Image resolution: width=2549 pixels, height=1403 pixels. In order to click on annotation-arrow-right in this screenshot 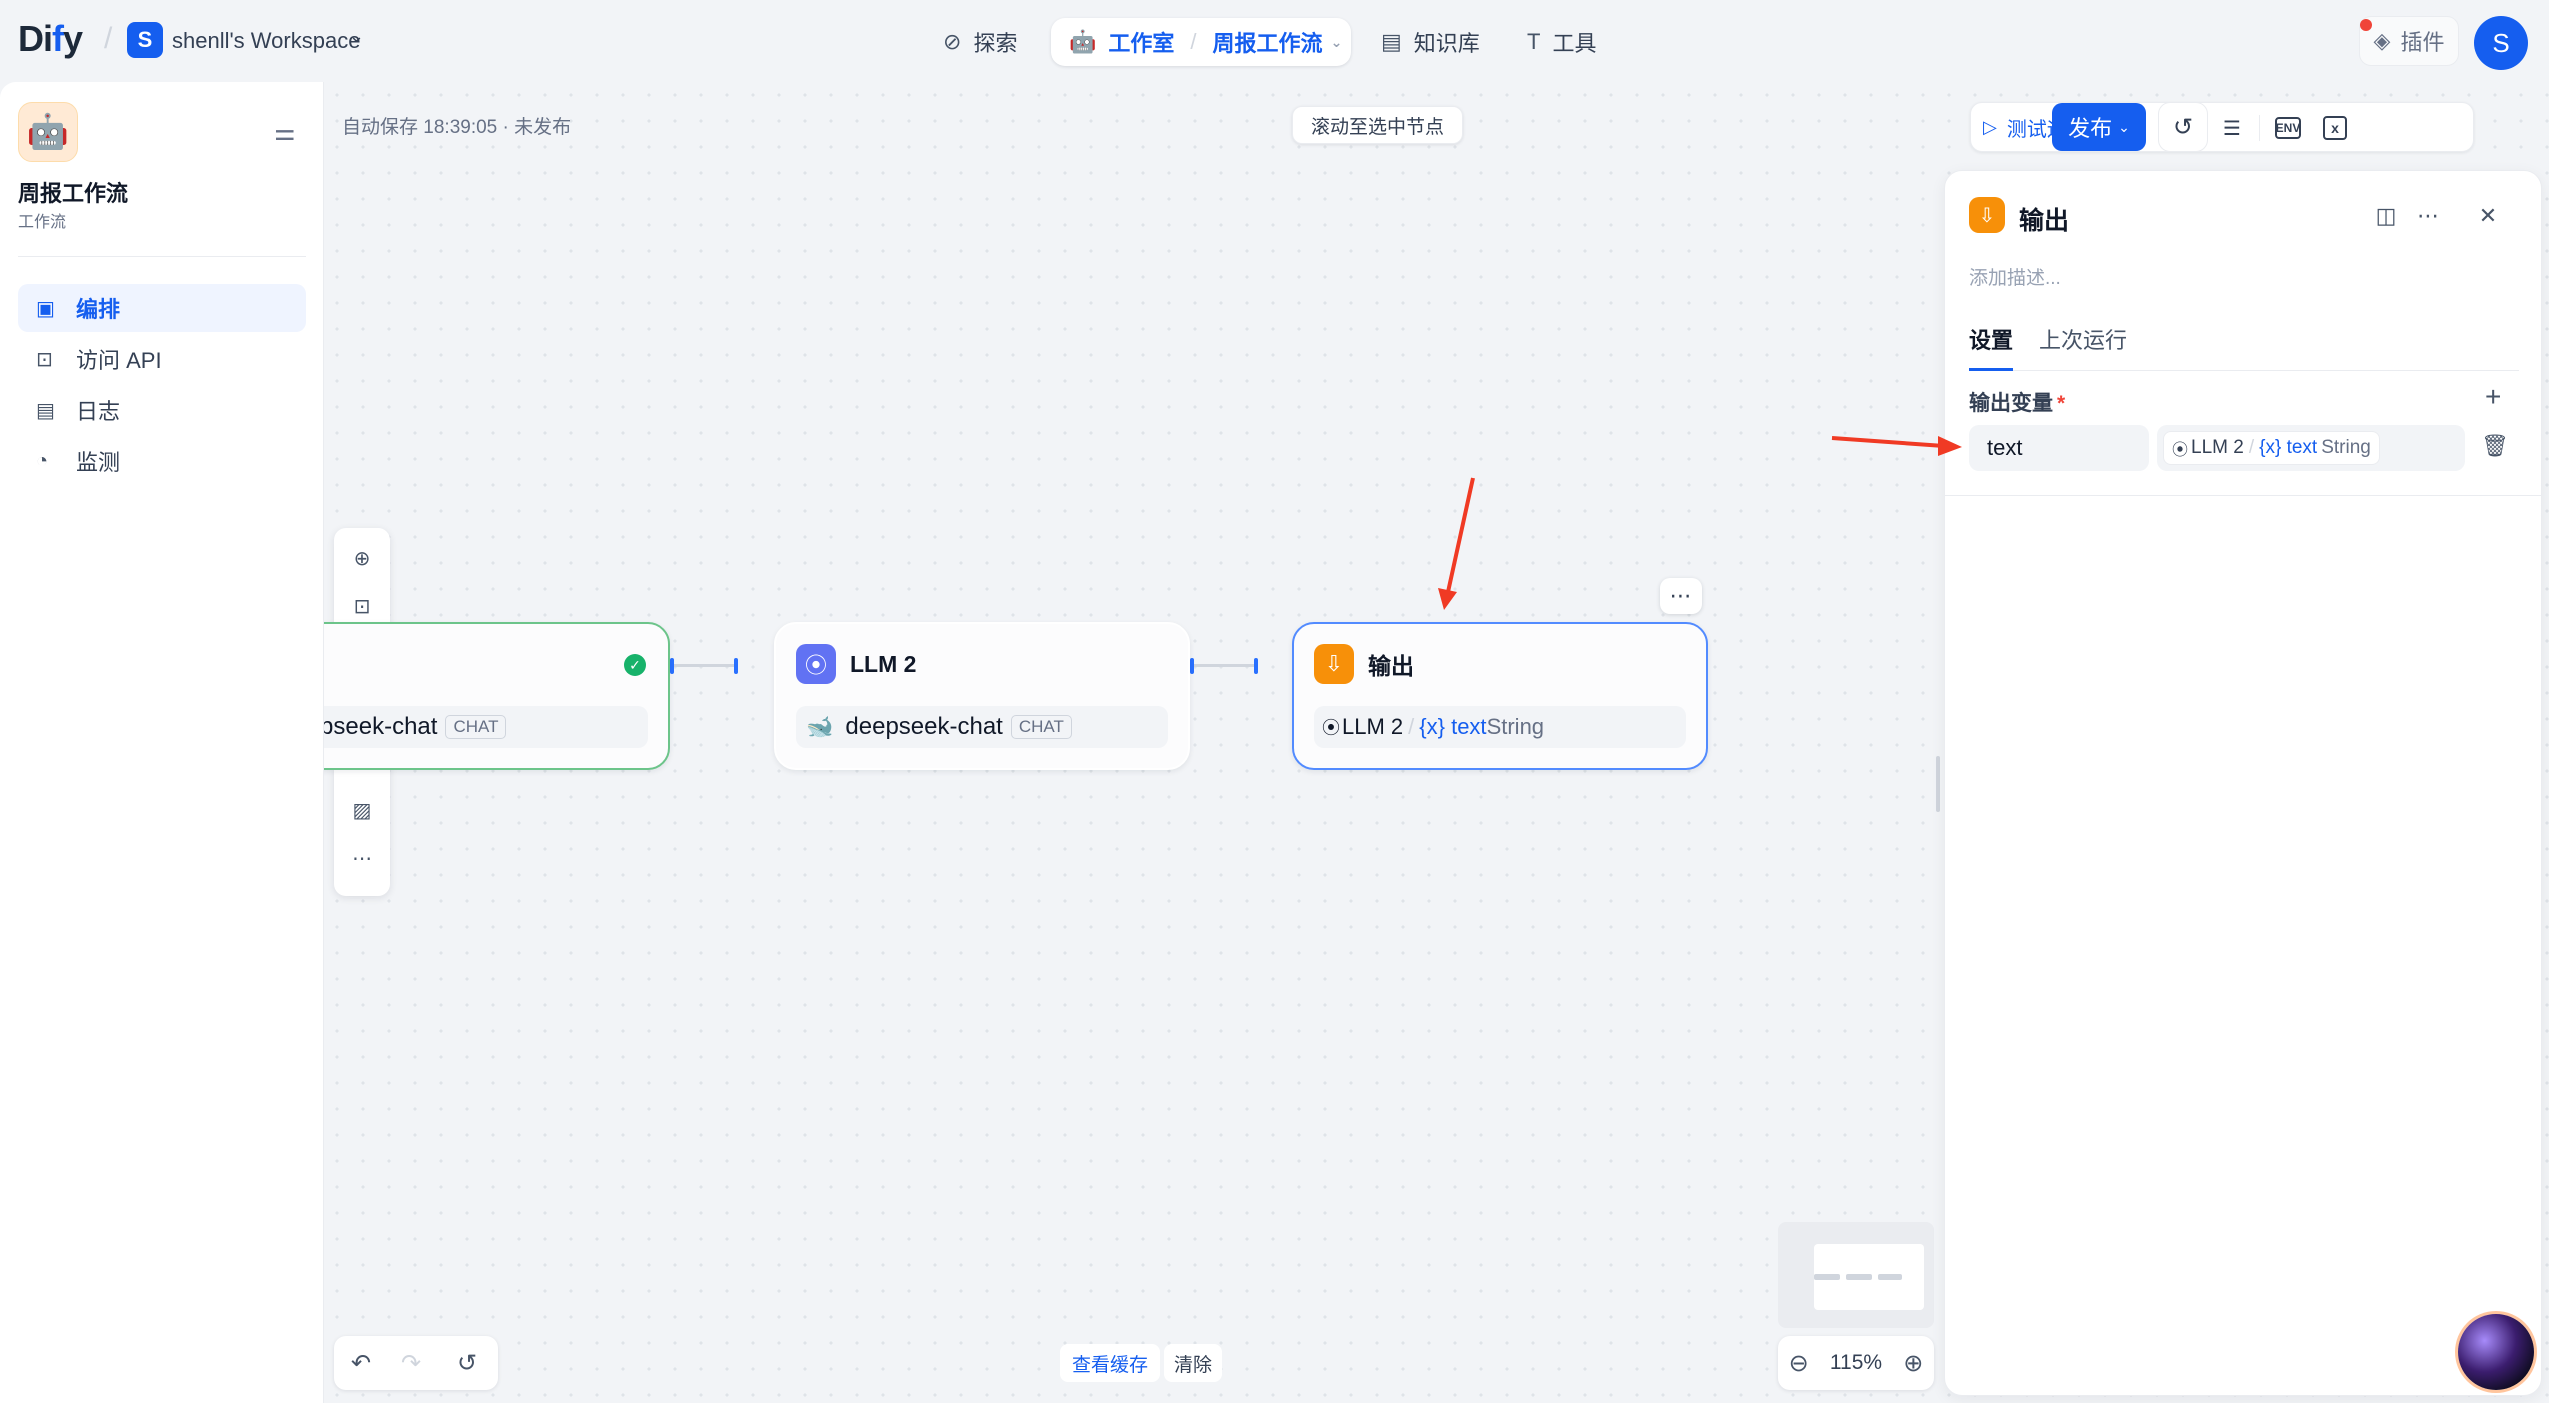, I will do `click(1896, 446)`.